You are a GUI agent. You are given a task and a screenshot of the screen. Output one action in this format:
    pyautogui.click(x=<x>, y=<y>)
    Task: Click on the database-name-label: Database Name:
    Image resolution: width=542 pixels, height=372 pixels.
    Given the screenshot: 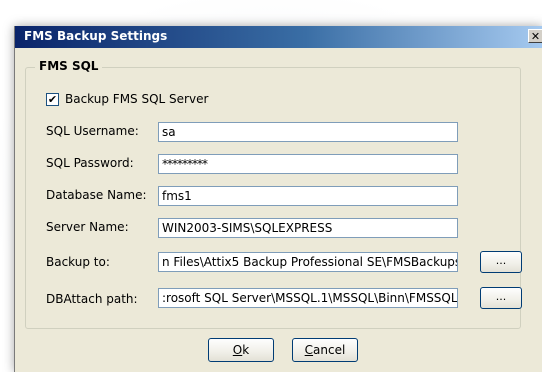 What is the action you would take?
    pyautogui.click(x=96, y=195)
    